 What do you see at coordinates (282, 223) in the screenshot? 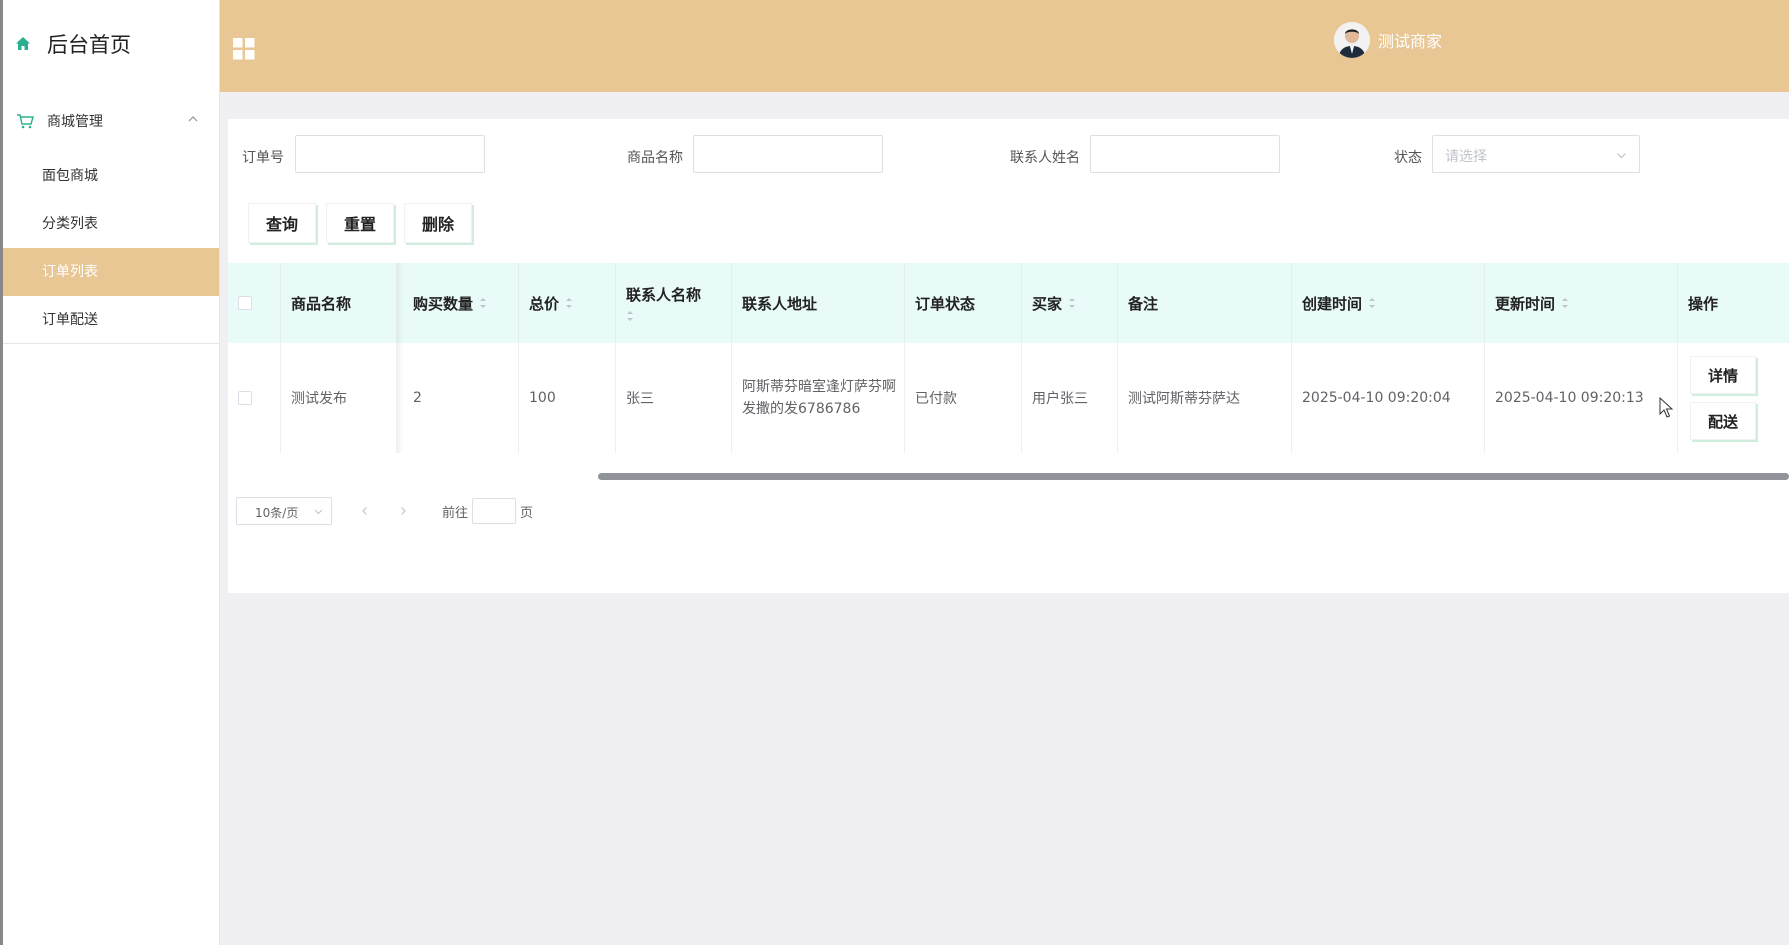
I see `query-button: 查询` at bounding box center [282, 223].